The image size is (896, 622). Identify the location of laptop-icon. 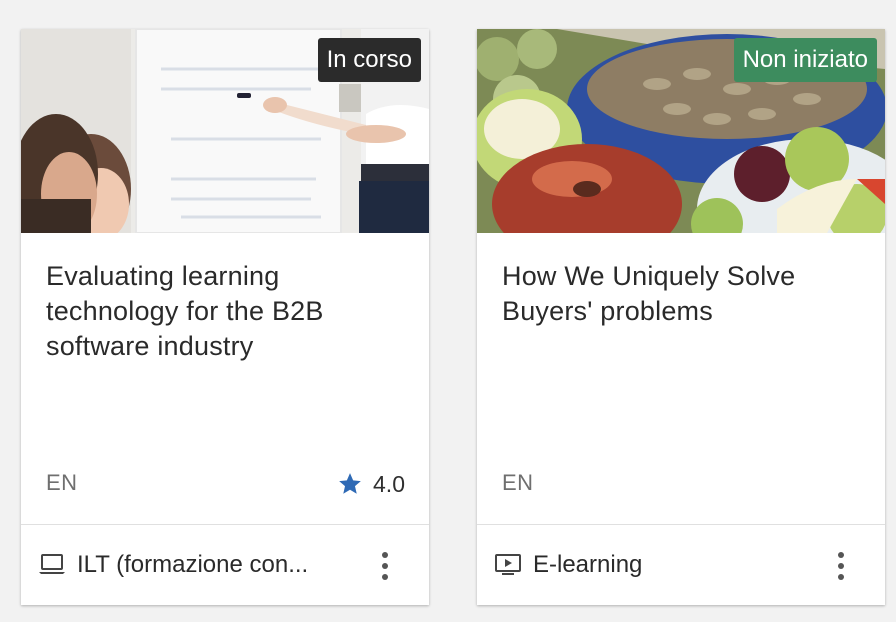
(52, 564).